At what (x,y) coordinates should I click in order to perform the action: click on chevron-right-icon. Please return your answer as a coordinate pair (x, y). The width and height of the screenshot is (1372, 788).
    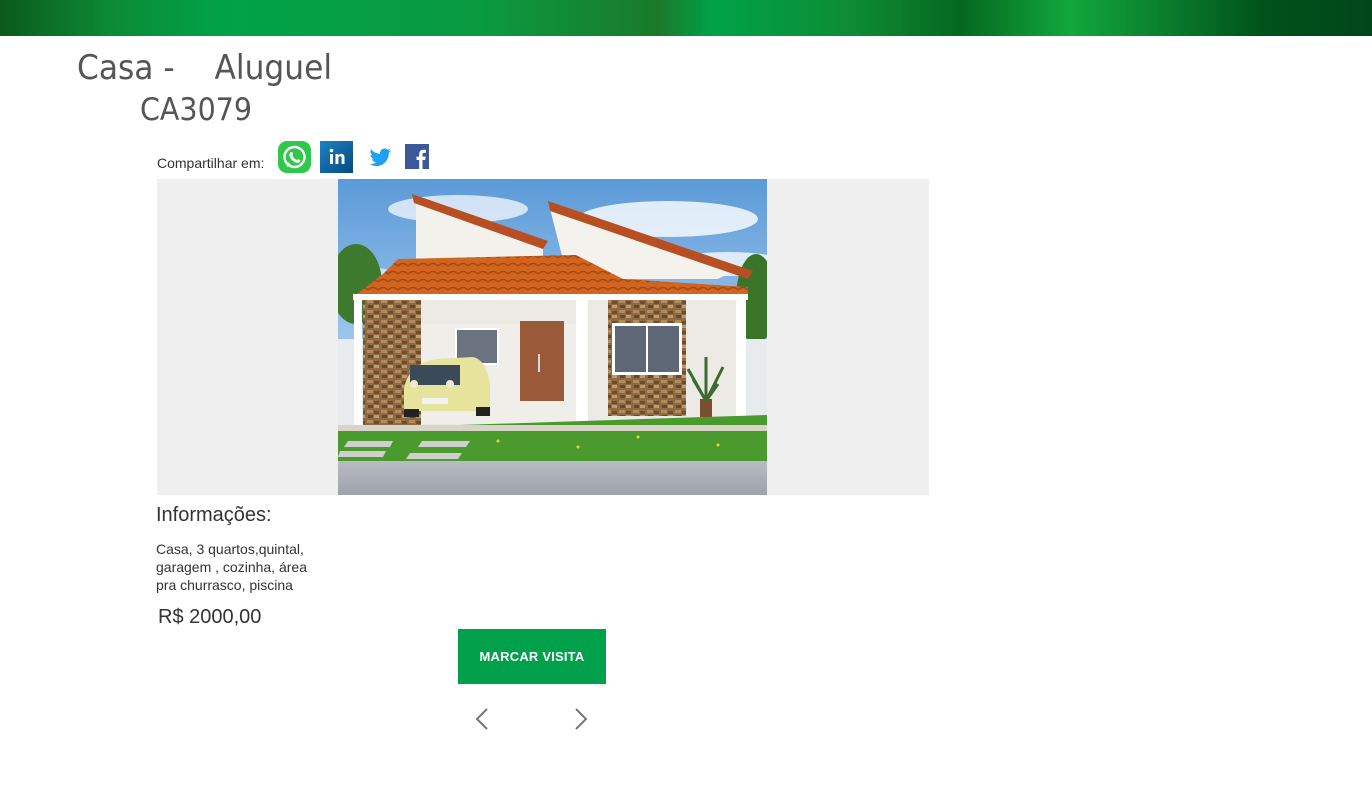
    Looking at the image, I should click on (581, 719).